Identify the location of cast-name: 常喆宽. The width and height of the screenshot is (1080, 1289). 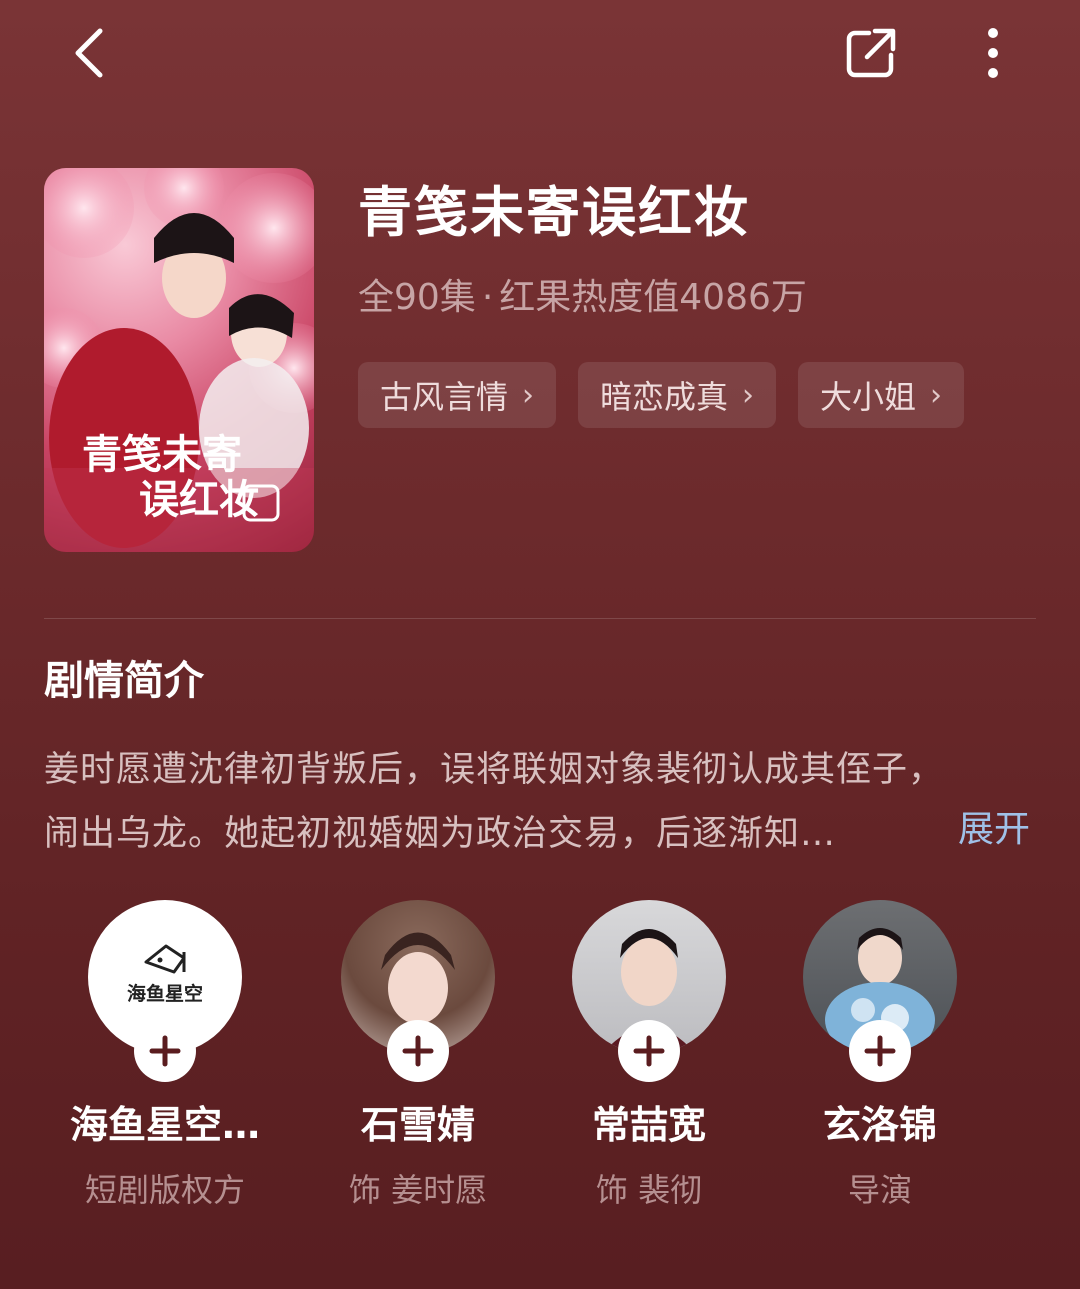
(648, 1125).